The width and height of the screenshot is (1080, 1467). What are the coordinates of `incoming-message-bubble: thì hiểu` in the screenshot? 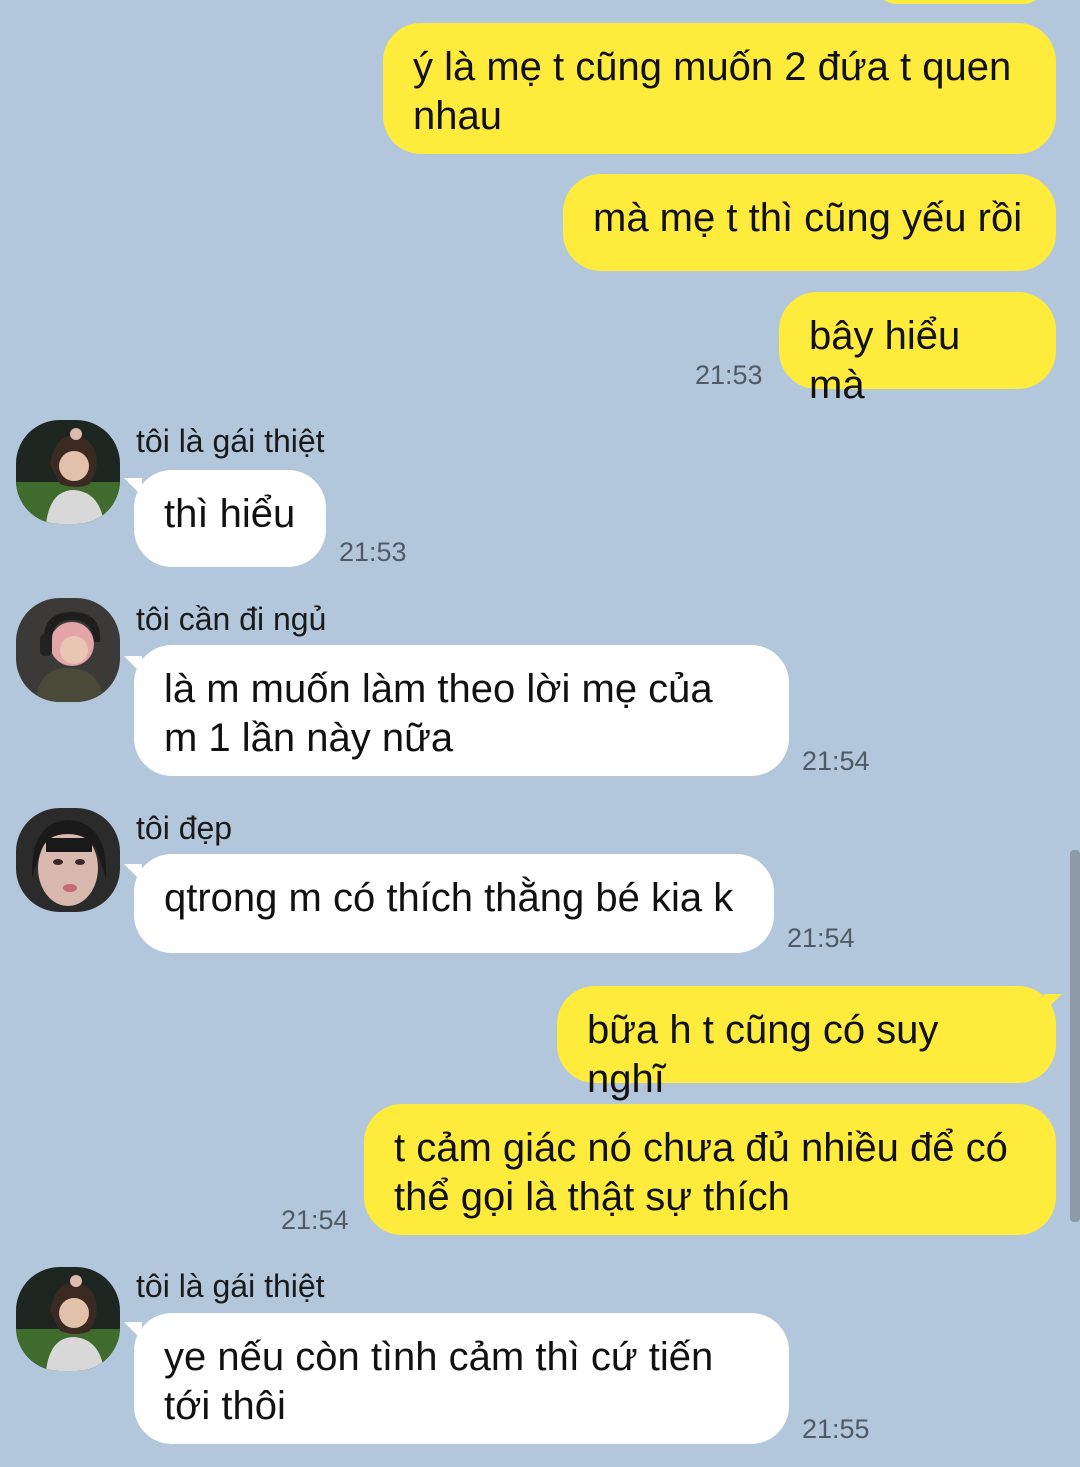 It's located at (230, 518).